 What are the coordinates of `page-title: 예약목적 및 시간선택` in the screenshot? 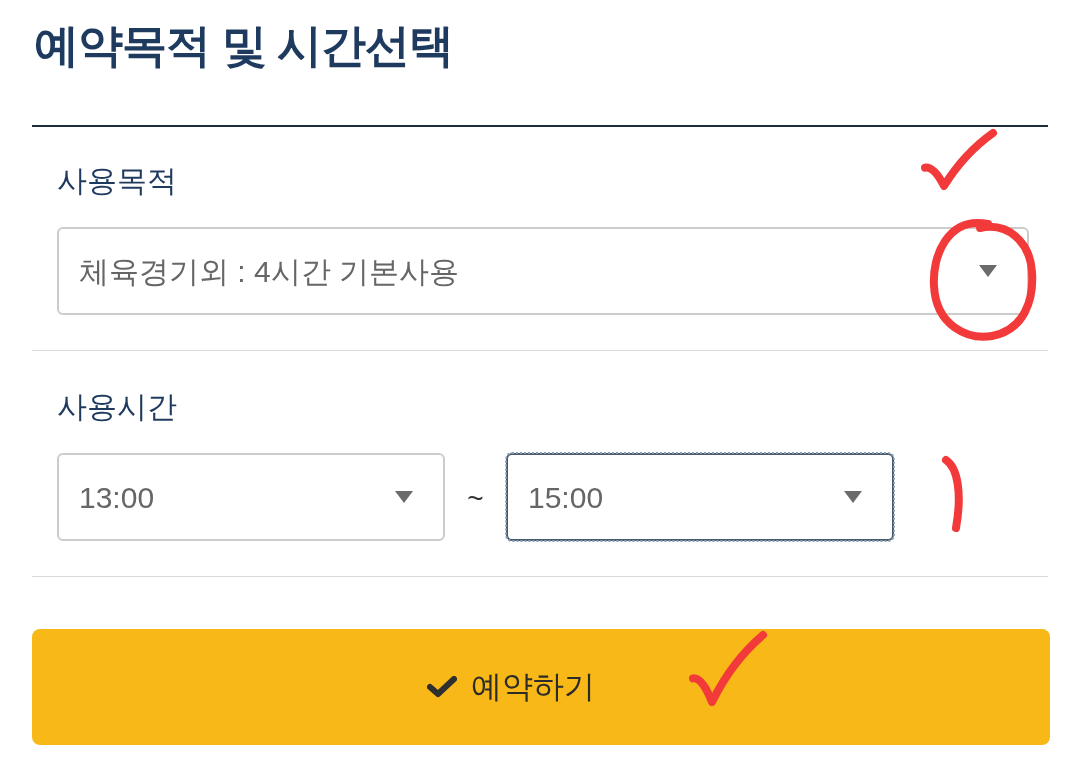 It's located at (243, 46).